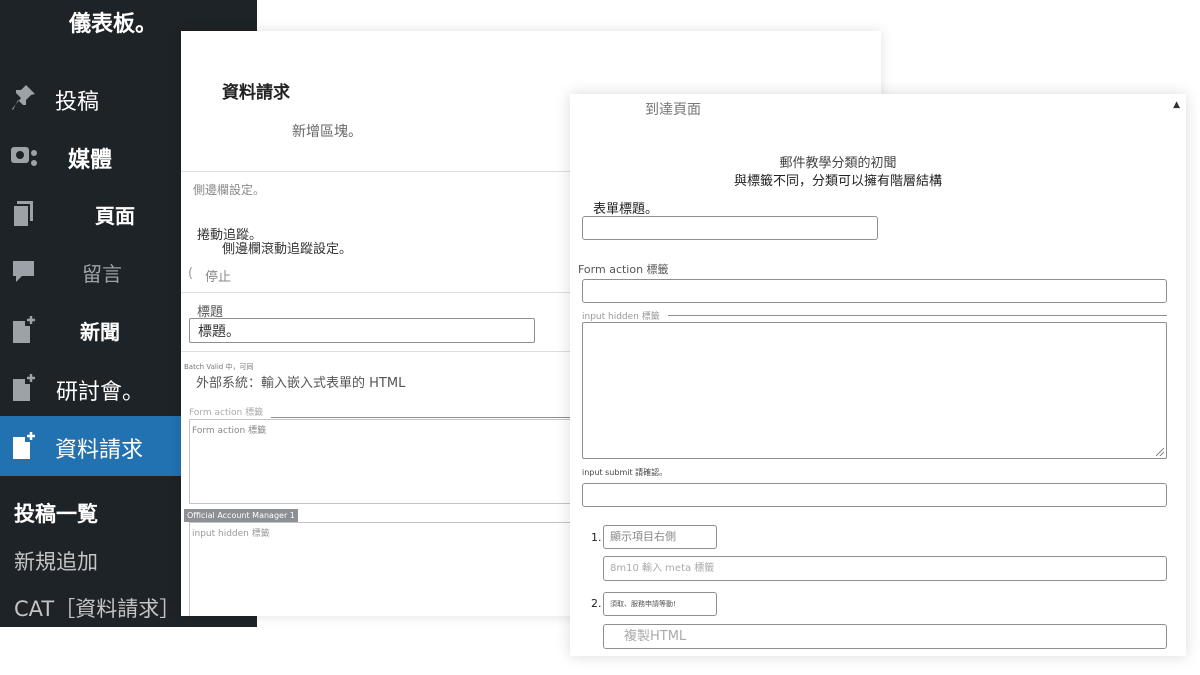 This screenshot has height=675, width=1200. Describe the element at coordinates (874, 495) in the screenshot. I see `submit-input` at that location.